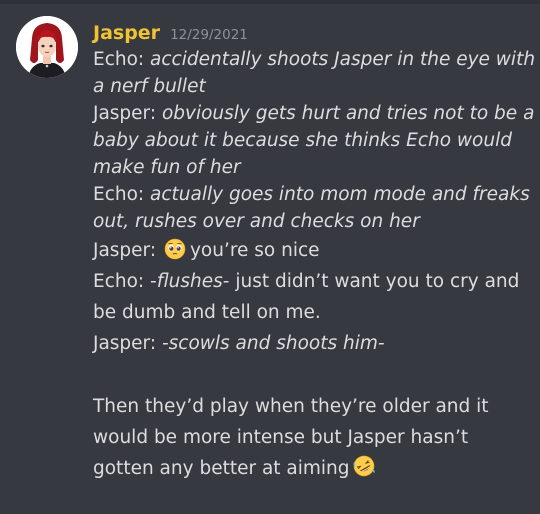 Image resolution: width=540 pixels, height=514 pixels. What do you see at coordinates (149, 86) in the screenshot?
I see `action-text: a nerf bullet` at bounding box center [149, 86].